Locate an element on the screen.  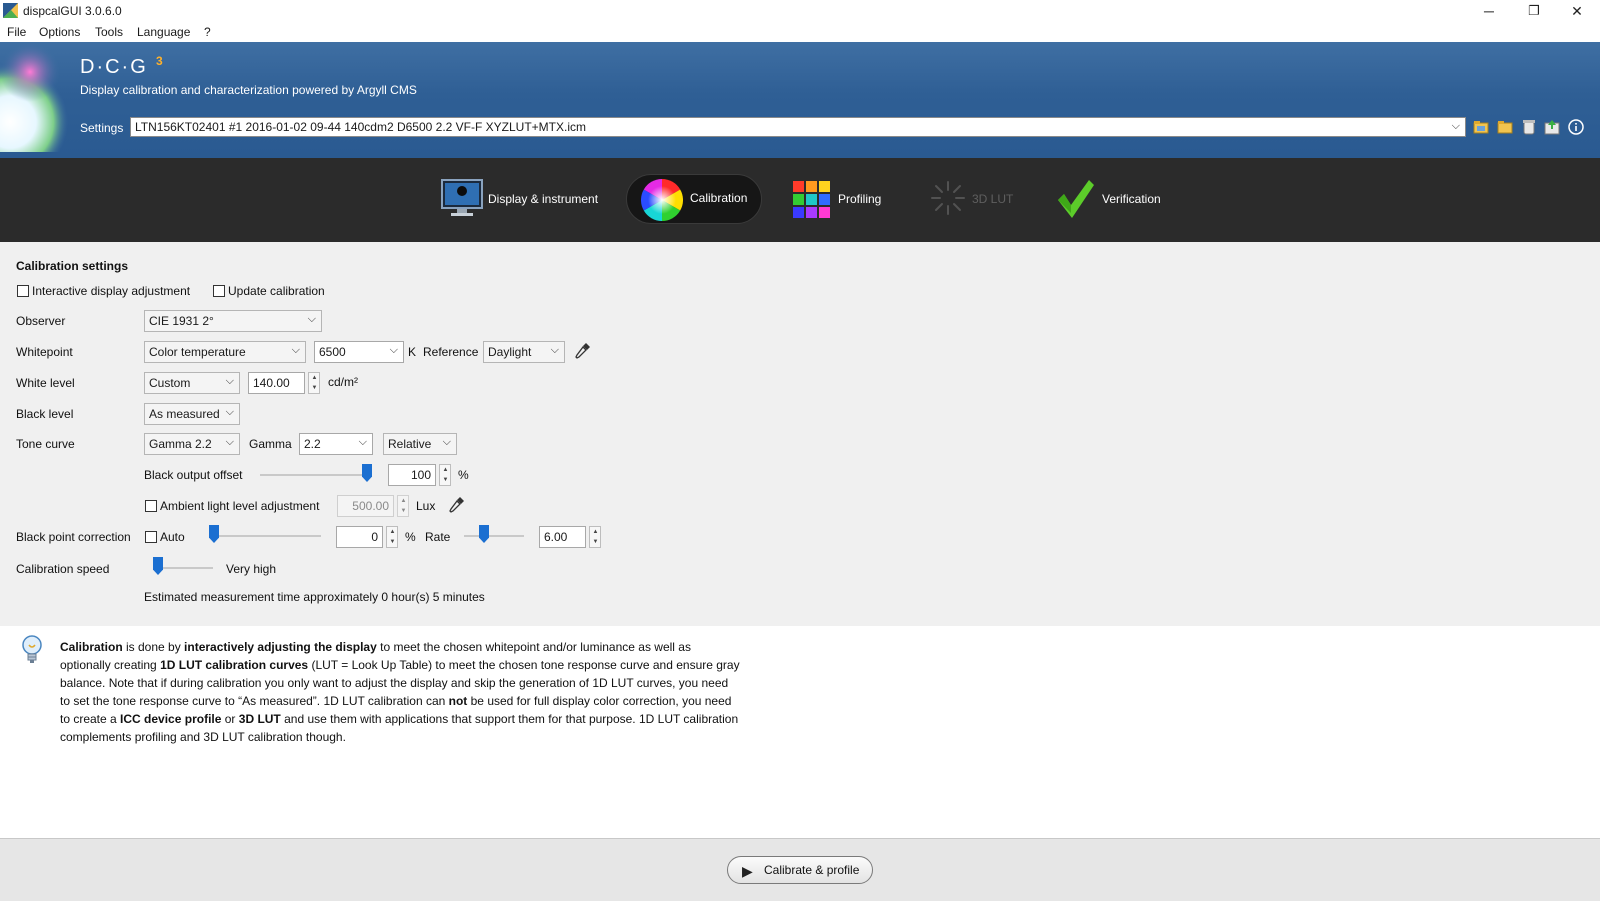
ambient-light-spinner: ▲ ▼ is located at coordinates (403, 506).